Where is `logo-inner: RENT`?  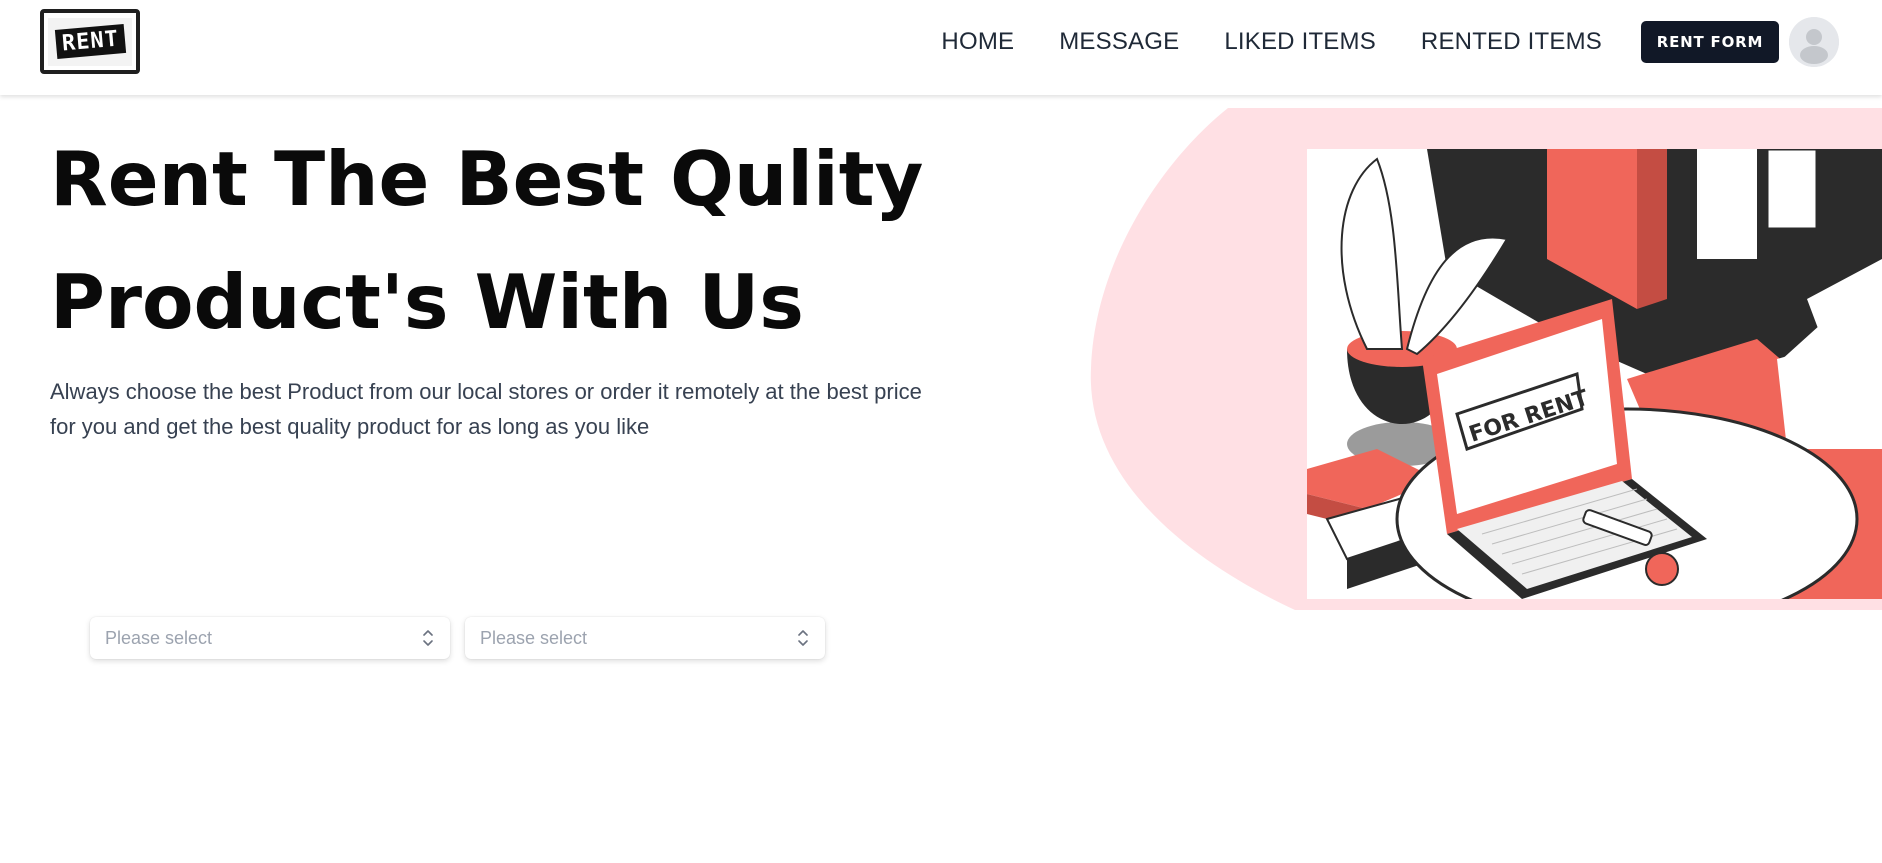 logo-inner: RENT is located at coordinates (90, 41).